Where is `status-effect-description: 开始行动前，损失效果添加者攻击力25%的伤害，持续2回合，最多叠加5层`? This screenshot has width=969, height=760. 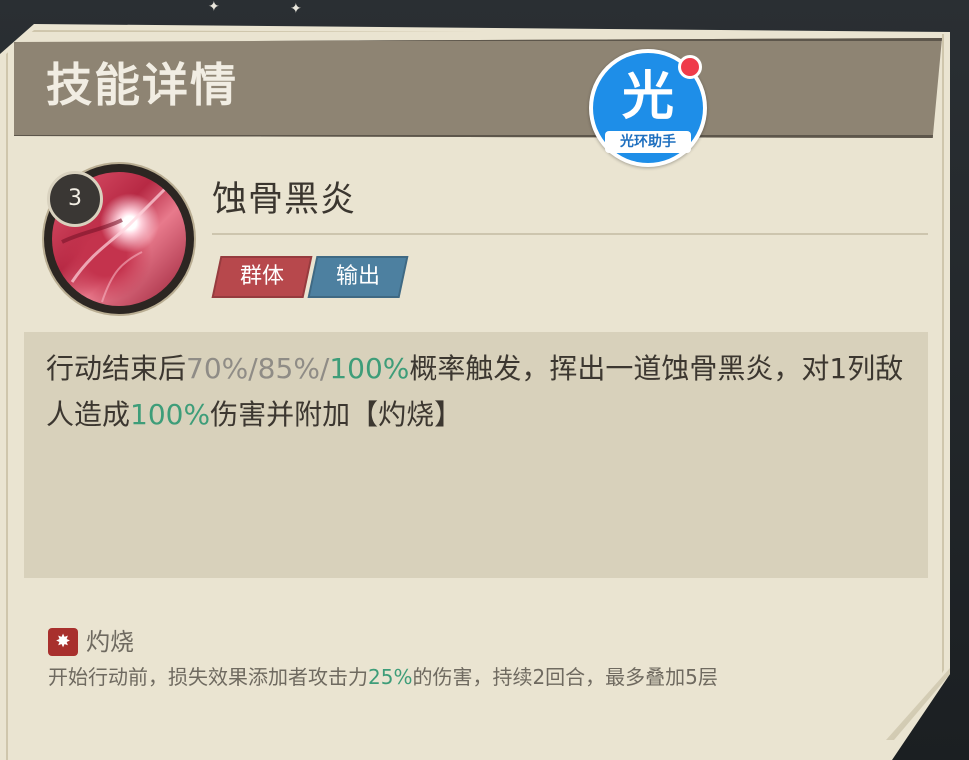 status-effect-description: 开始行动前，损失效果添加者攻击力25%的伤害，持续2回合，最多叠加5层 is located at coordinates (383, 677).